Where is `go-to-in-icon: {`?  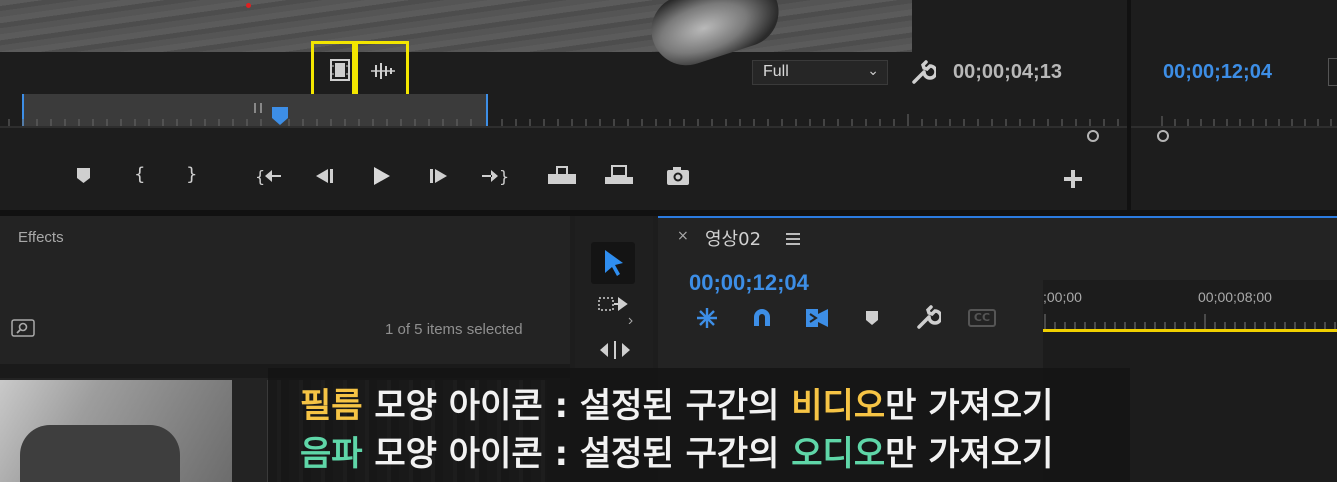
go-to-in-icon: { is located at coordinates (268, 176).